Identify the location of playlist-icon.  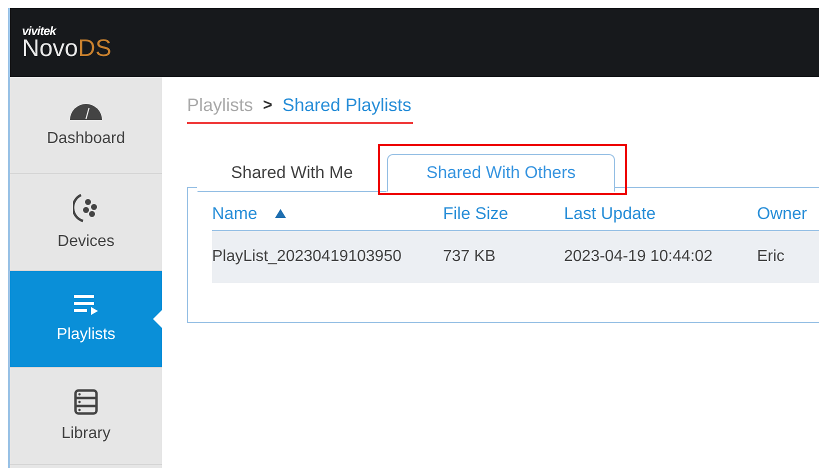
(86, 305).